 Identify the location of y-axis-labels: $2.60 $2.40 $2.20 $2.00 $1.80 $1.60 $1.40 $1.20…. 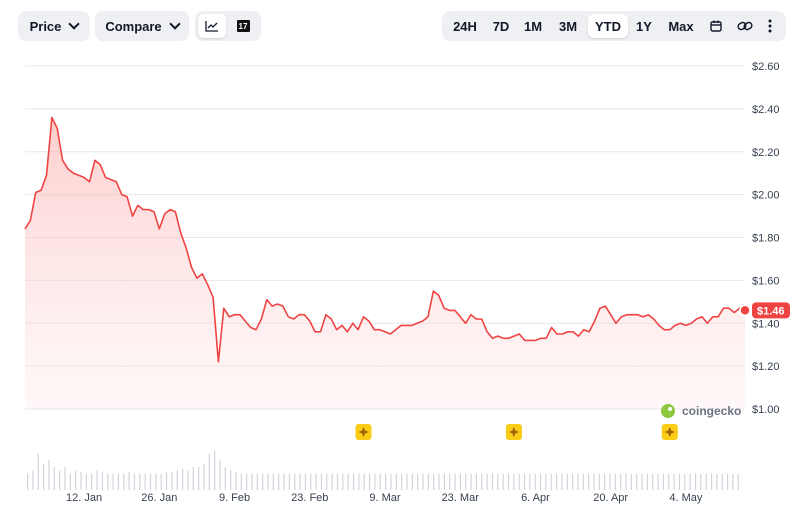
(766, 238).